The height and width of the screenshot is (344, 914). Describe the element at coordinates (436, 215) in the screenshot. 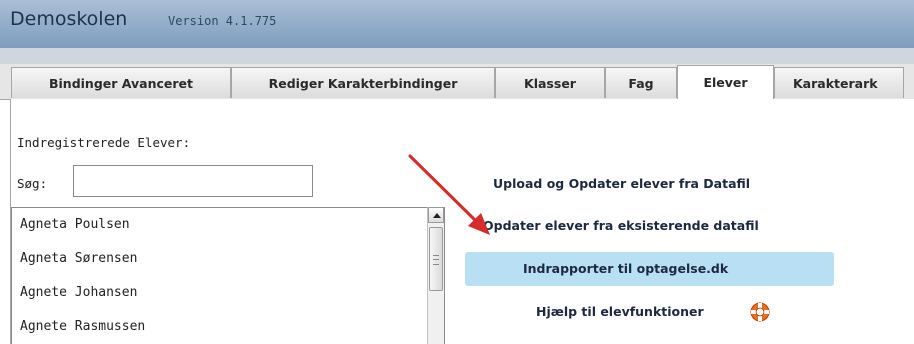

I see `scroll-up-button` at that location.